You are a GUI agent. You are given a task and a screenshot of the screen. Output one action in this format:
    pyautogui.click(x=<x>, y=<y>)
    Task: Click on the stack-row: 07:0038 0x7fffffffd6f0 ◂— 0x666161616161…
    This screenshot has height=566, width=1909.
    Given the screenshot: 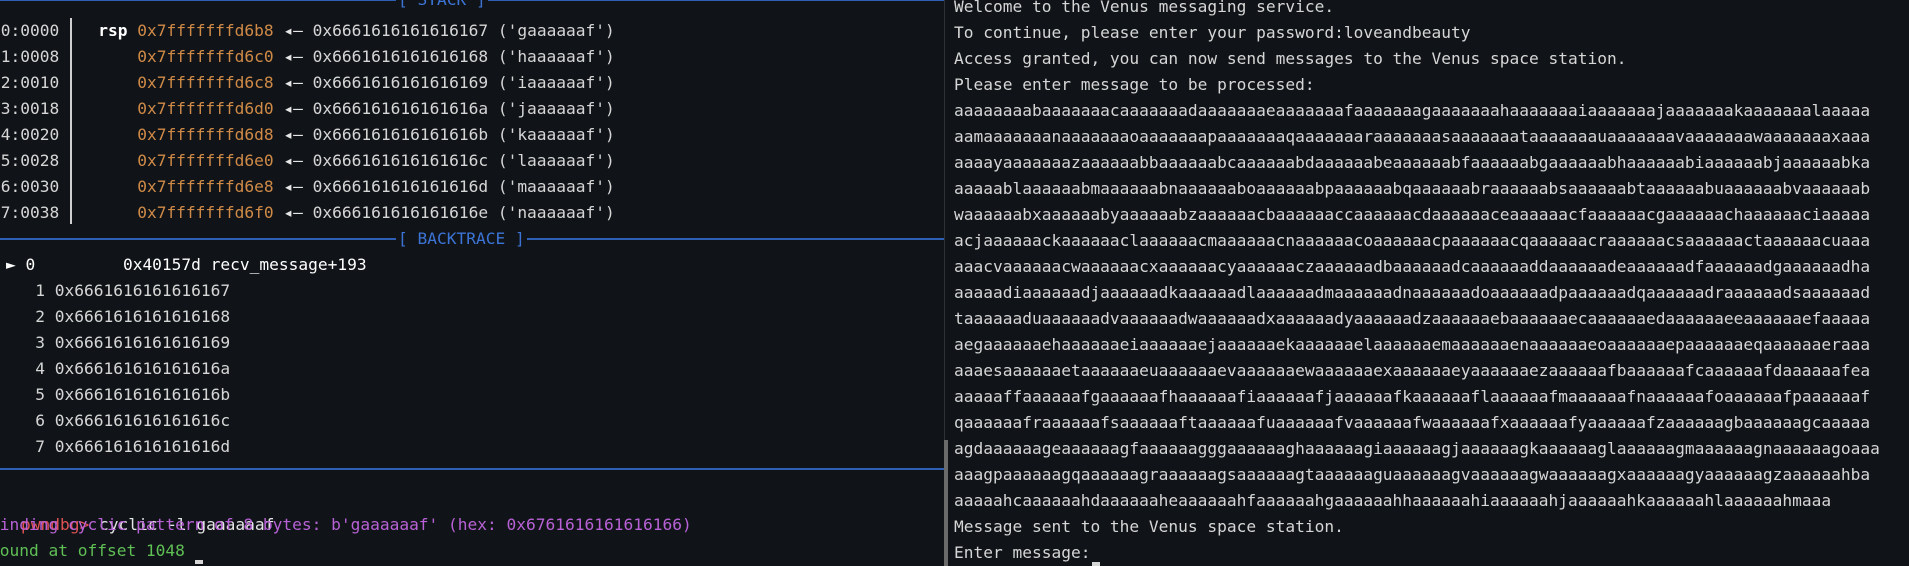 What is the action you would take?
    pyautogui.click(x=307, y=213)
    